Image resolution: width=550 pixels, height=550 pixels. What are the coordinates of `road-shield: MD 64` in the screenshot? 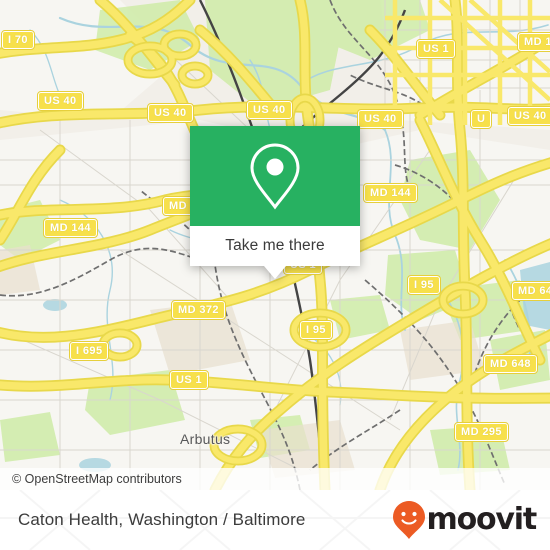 It's located at (530, 291).